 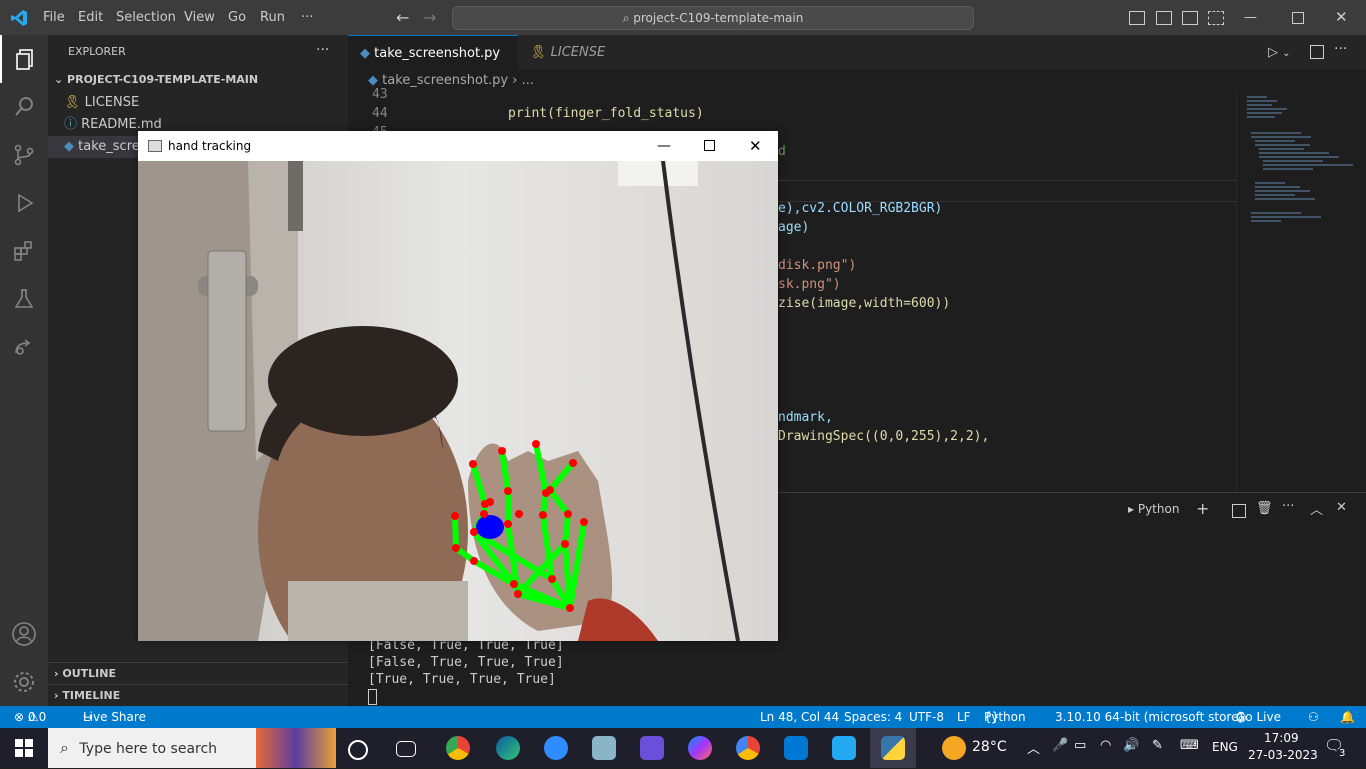 What do you see at coordinates (1264, 508) in the screenshot?
I see `trash-icon: 🗑` at bounding box center [1264, 508].